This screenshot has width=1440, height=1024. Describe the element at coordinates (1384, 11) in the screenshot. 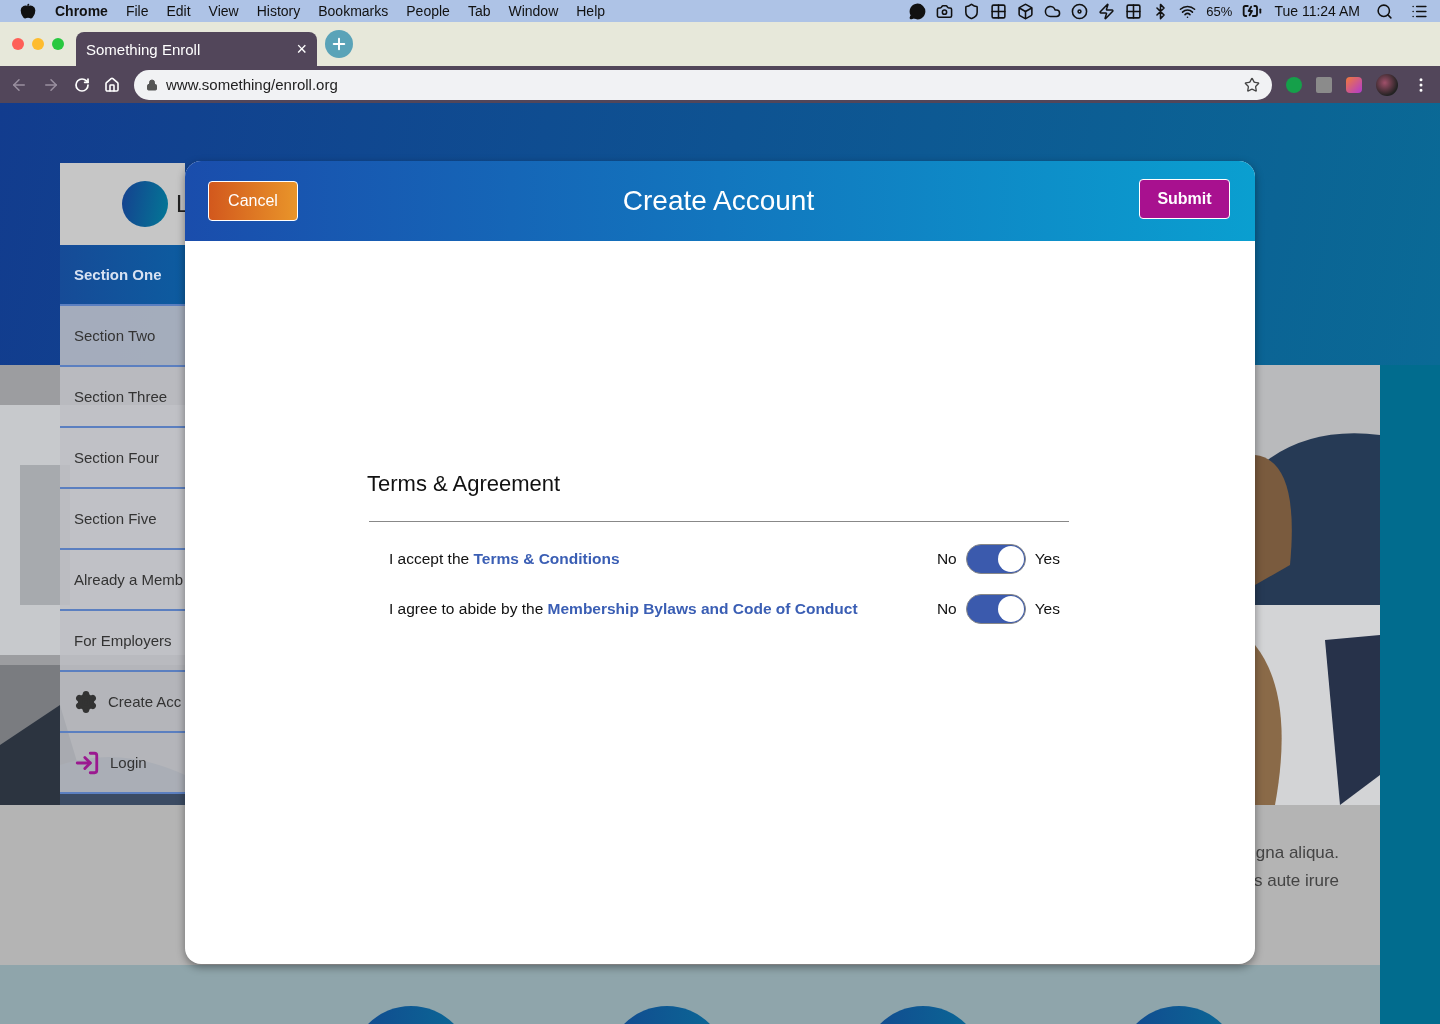

I see `search-icon` at that location.